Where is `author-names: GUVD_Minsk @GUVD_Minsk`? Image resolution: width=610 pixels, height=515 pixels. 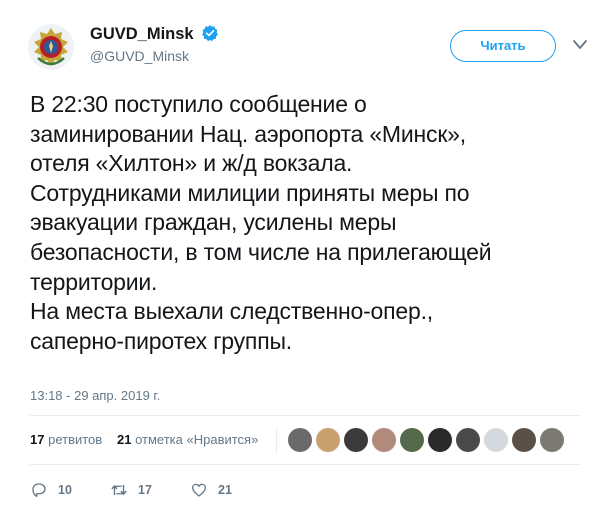
author-names: GUVD_Minsk @GUVD_Minsk is located at coordinates (154, 45).